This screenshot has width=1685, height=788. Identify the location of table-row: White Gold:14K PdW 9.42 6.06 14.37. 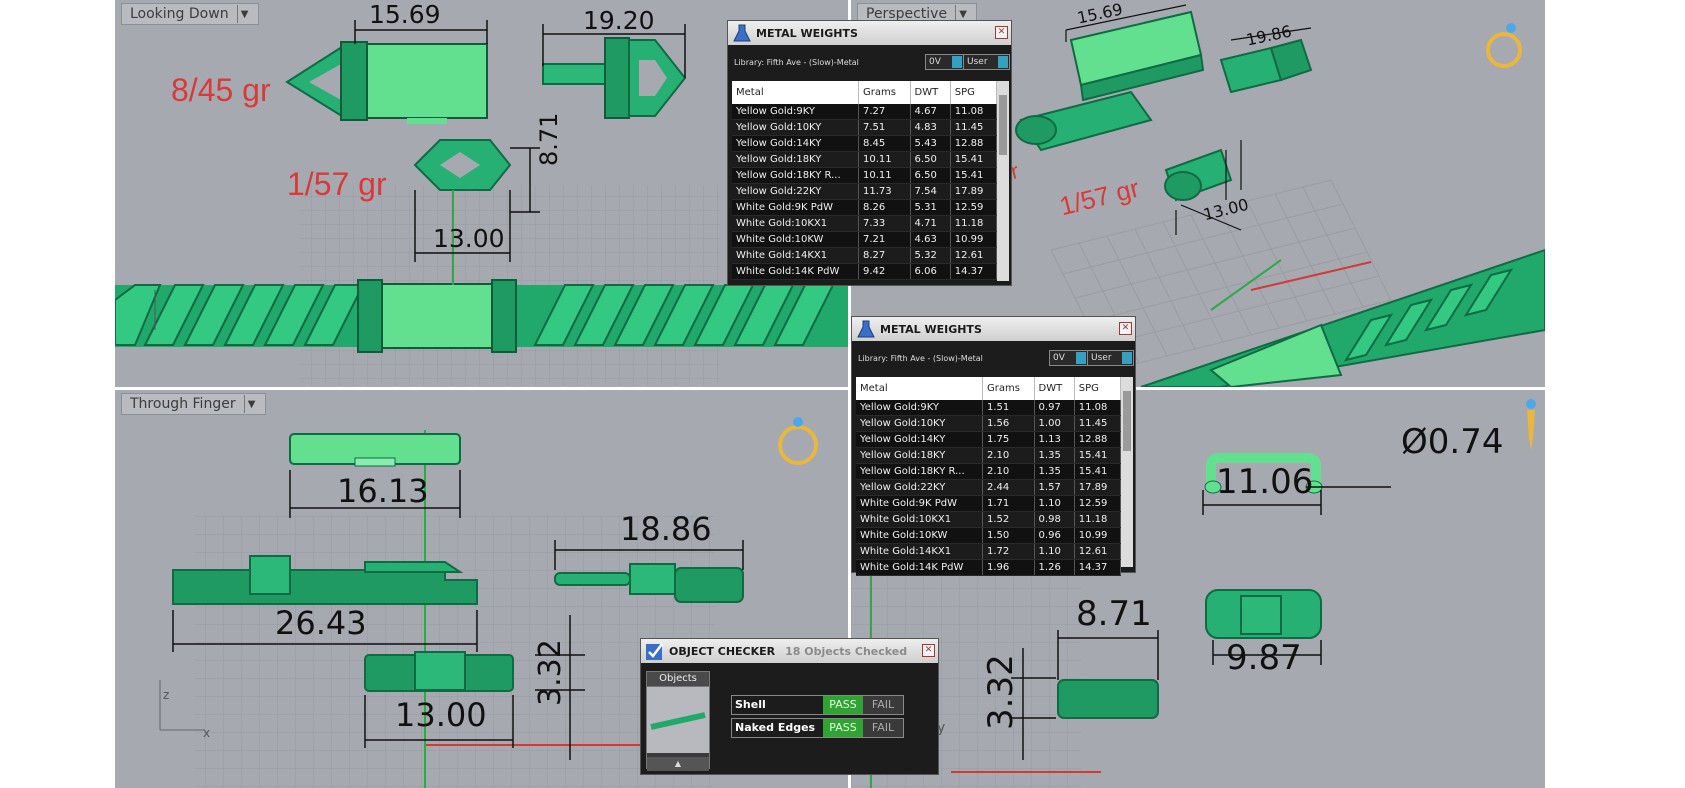
(865, 271).